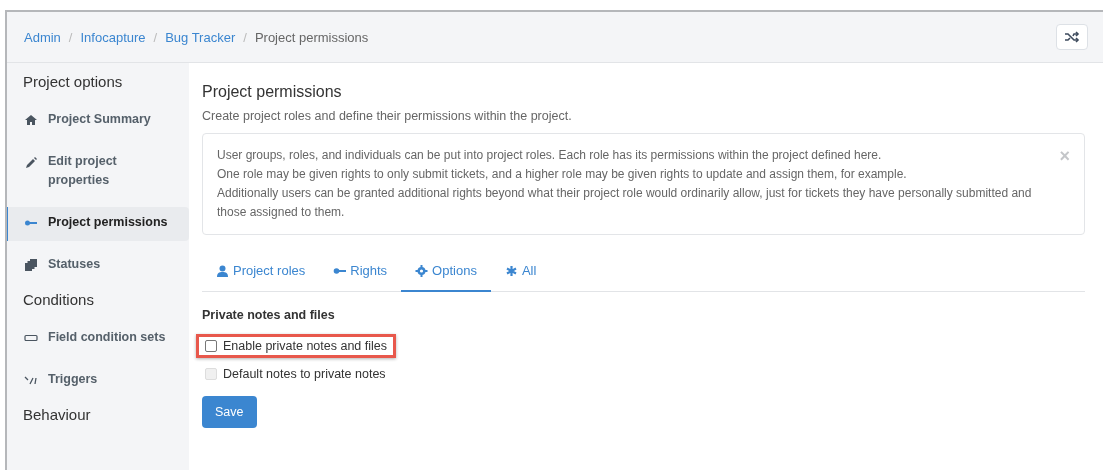 The image size is (1103, 470). What do you see at coordinates (31, 380) in the screenshot?
I see `trigger-icon` at bounding box center [31, 380].